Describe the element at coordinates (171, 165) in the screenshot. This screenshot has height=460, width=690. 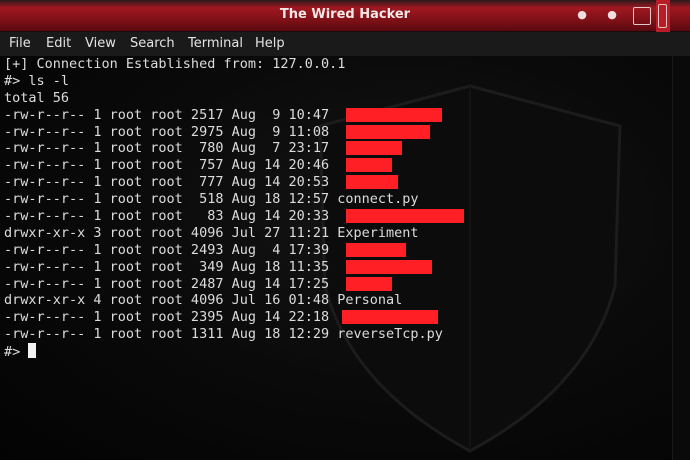
I see `line-text: -rw-r--r-- 1 root root 757 Aug 14 20:46` at that location.